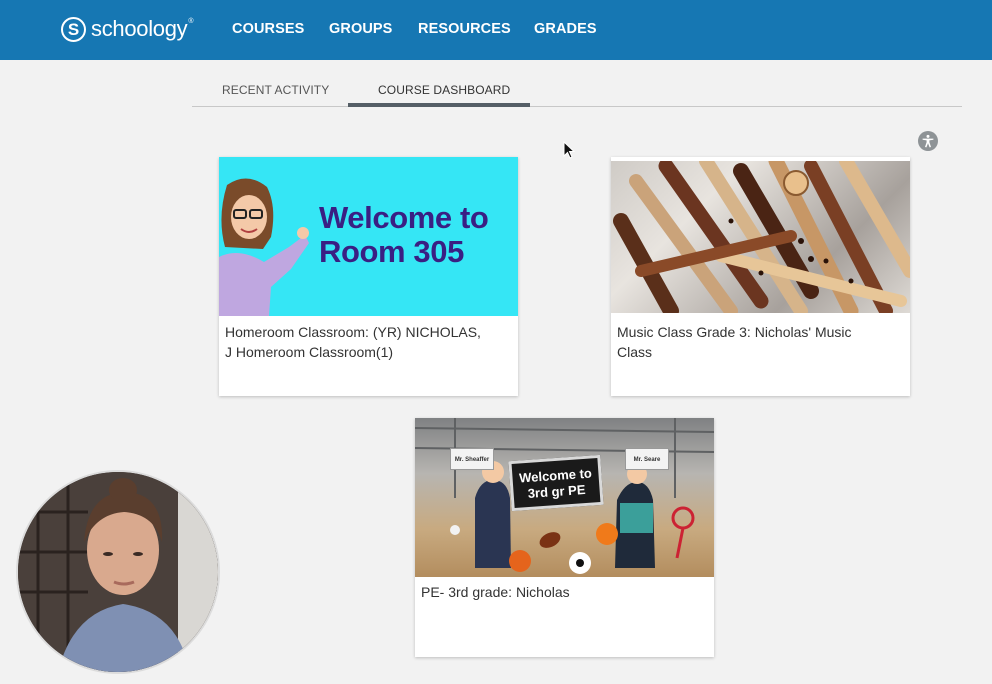  What do you see at coordinates (556, 483) in the screenshot?
I see `pe-welcome-sign: Welcome to 3rd gr PE` at bounding box center [556, 483].